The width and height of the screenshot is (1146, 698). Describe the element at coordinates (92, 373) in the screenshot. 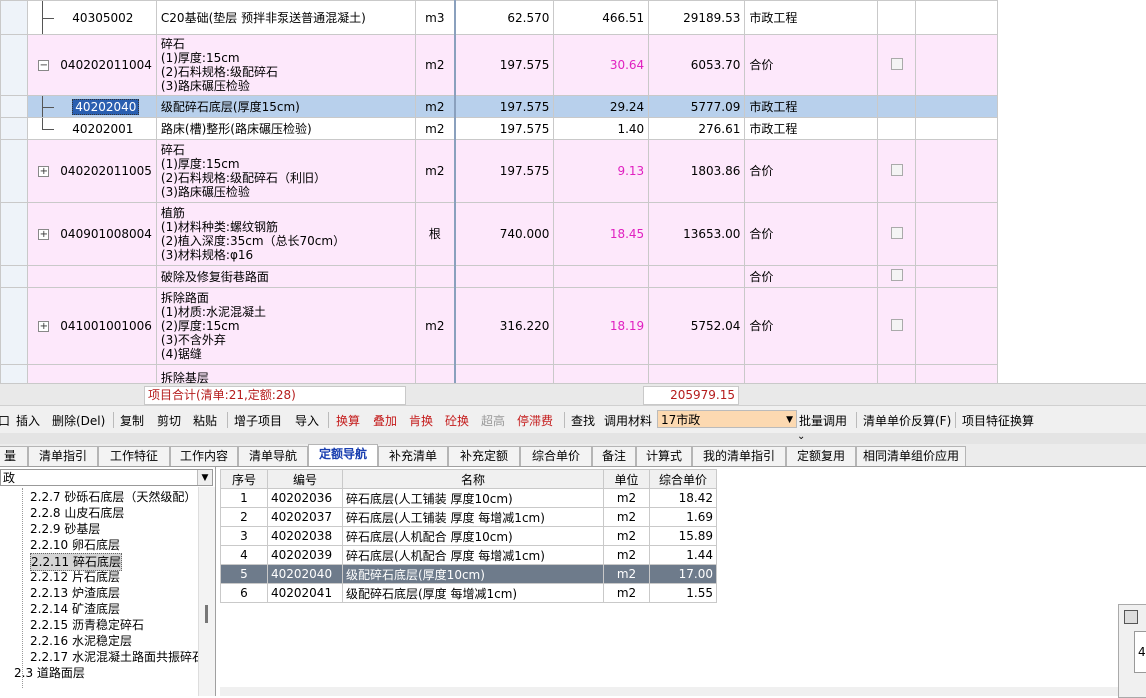

I see `code-cell` at that location.